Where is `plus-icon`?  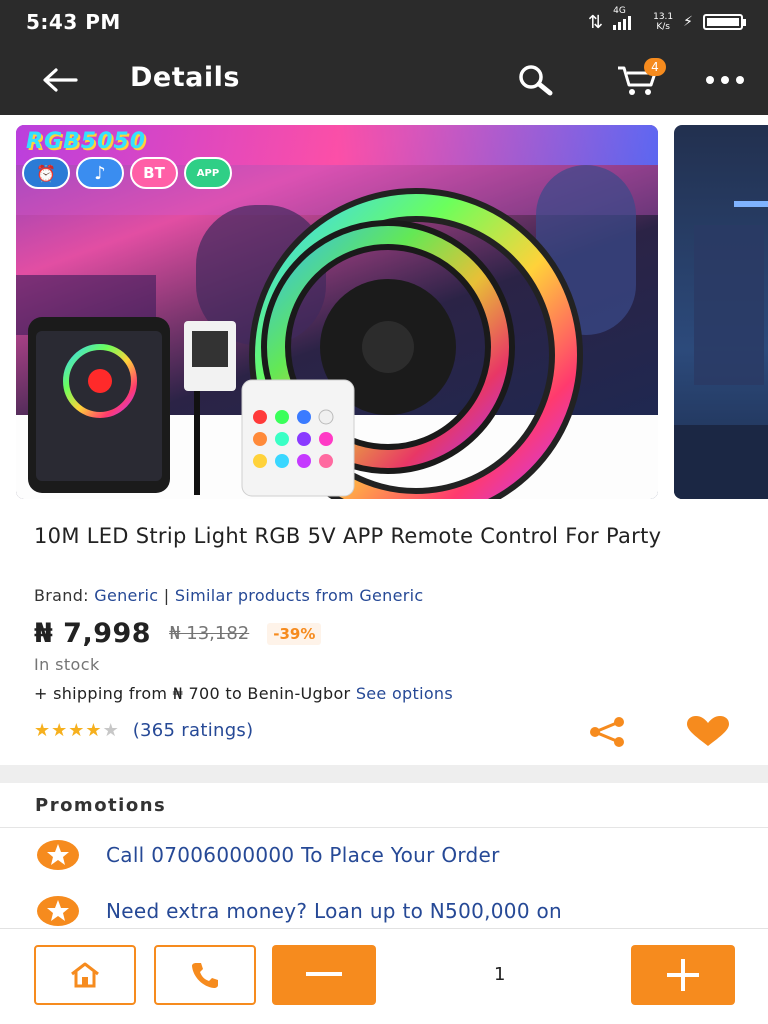 plus-icon is located at coordinates (683, 975).